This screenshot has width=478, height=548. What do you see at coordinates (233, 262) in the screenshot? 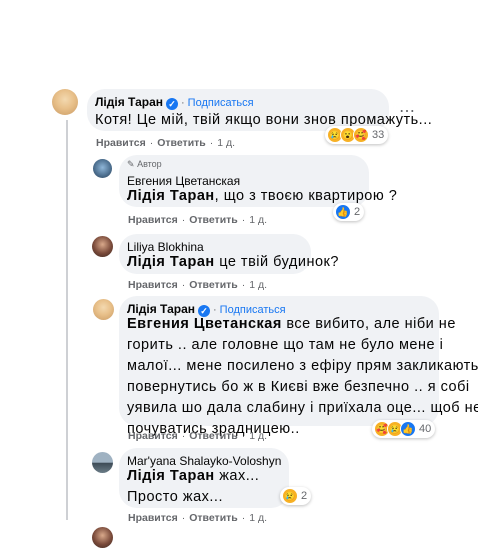
I see `comment-text: Лідія Таран це твій будинок?` at bounding box center [233, 262].